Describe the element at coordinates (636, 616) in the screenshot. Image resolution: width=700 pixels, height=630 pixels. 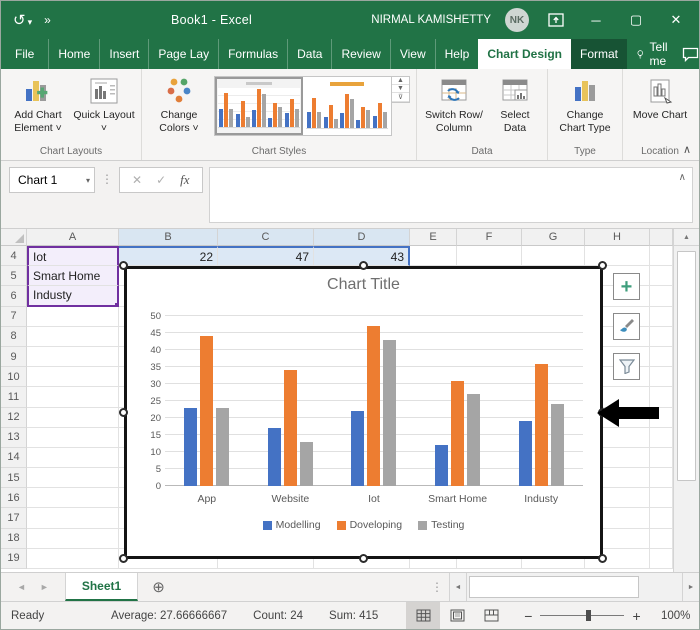
I see `zoom-in-icon: +` at that location.